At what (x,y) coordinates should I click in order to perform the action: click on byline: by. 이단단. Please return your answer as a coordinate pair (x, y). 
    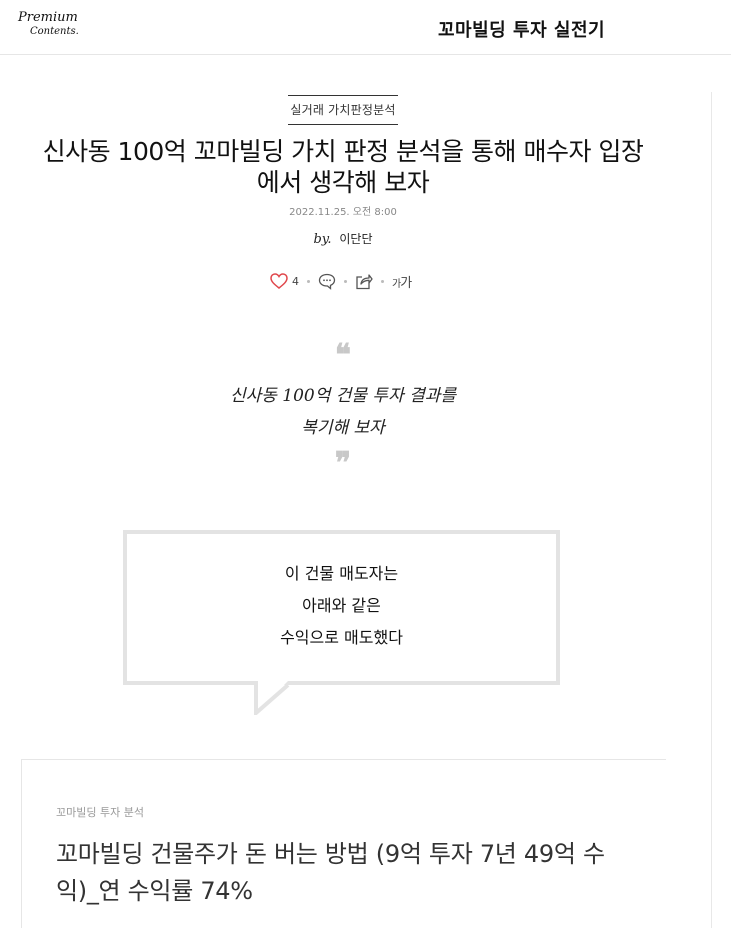
    Looking at the image, I should click on (343, 238).